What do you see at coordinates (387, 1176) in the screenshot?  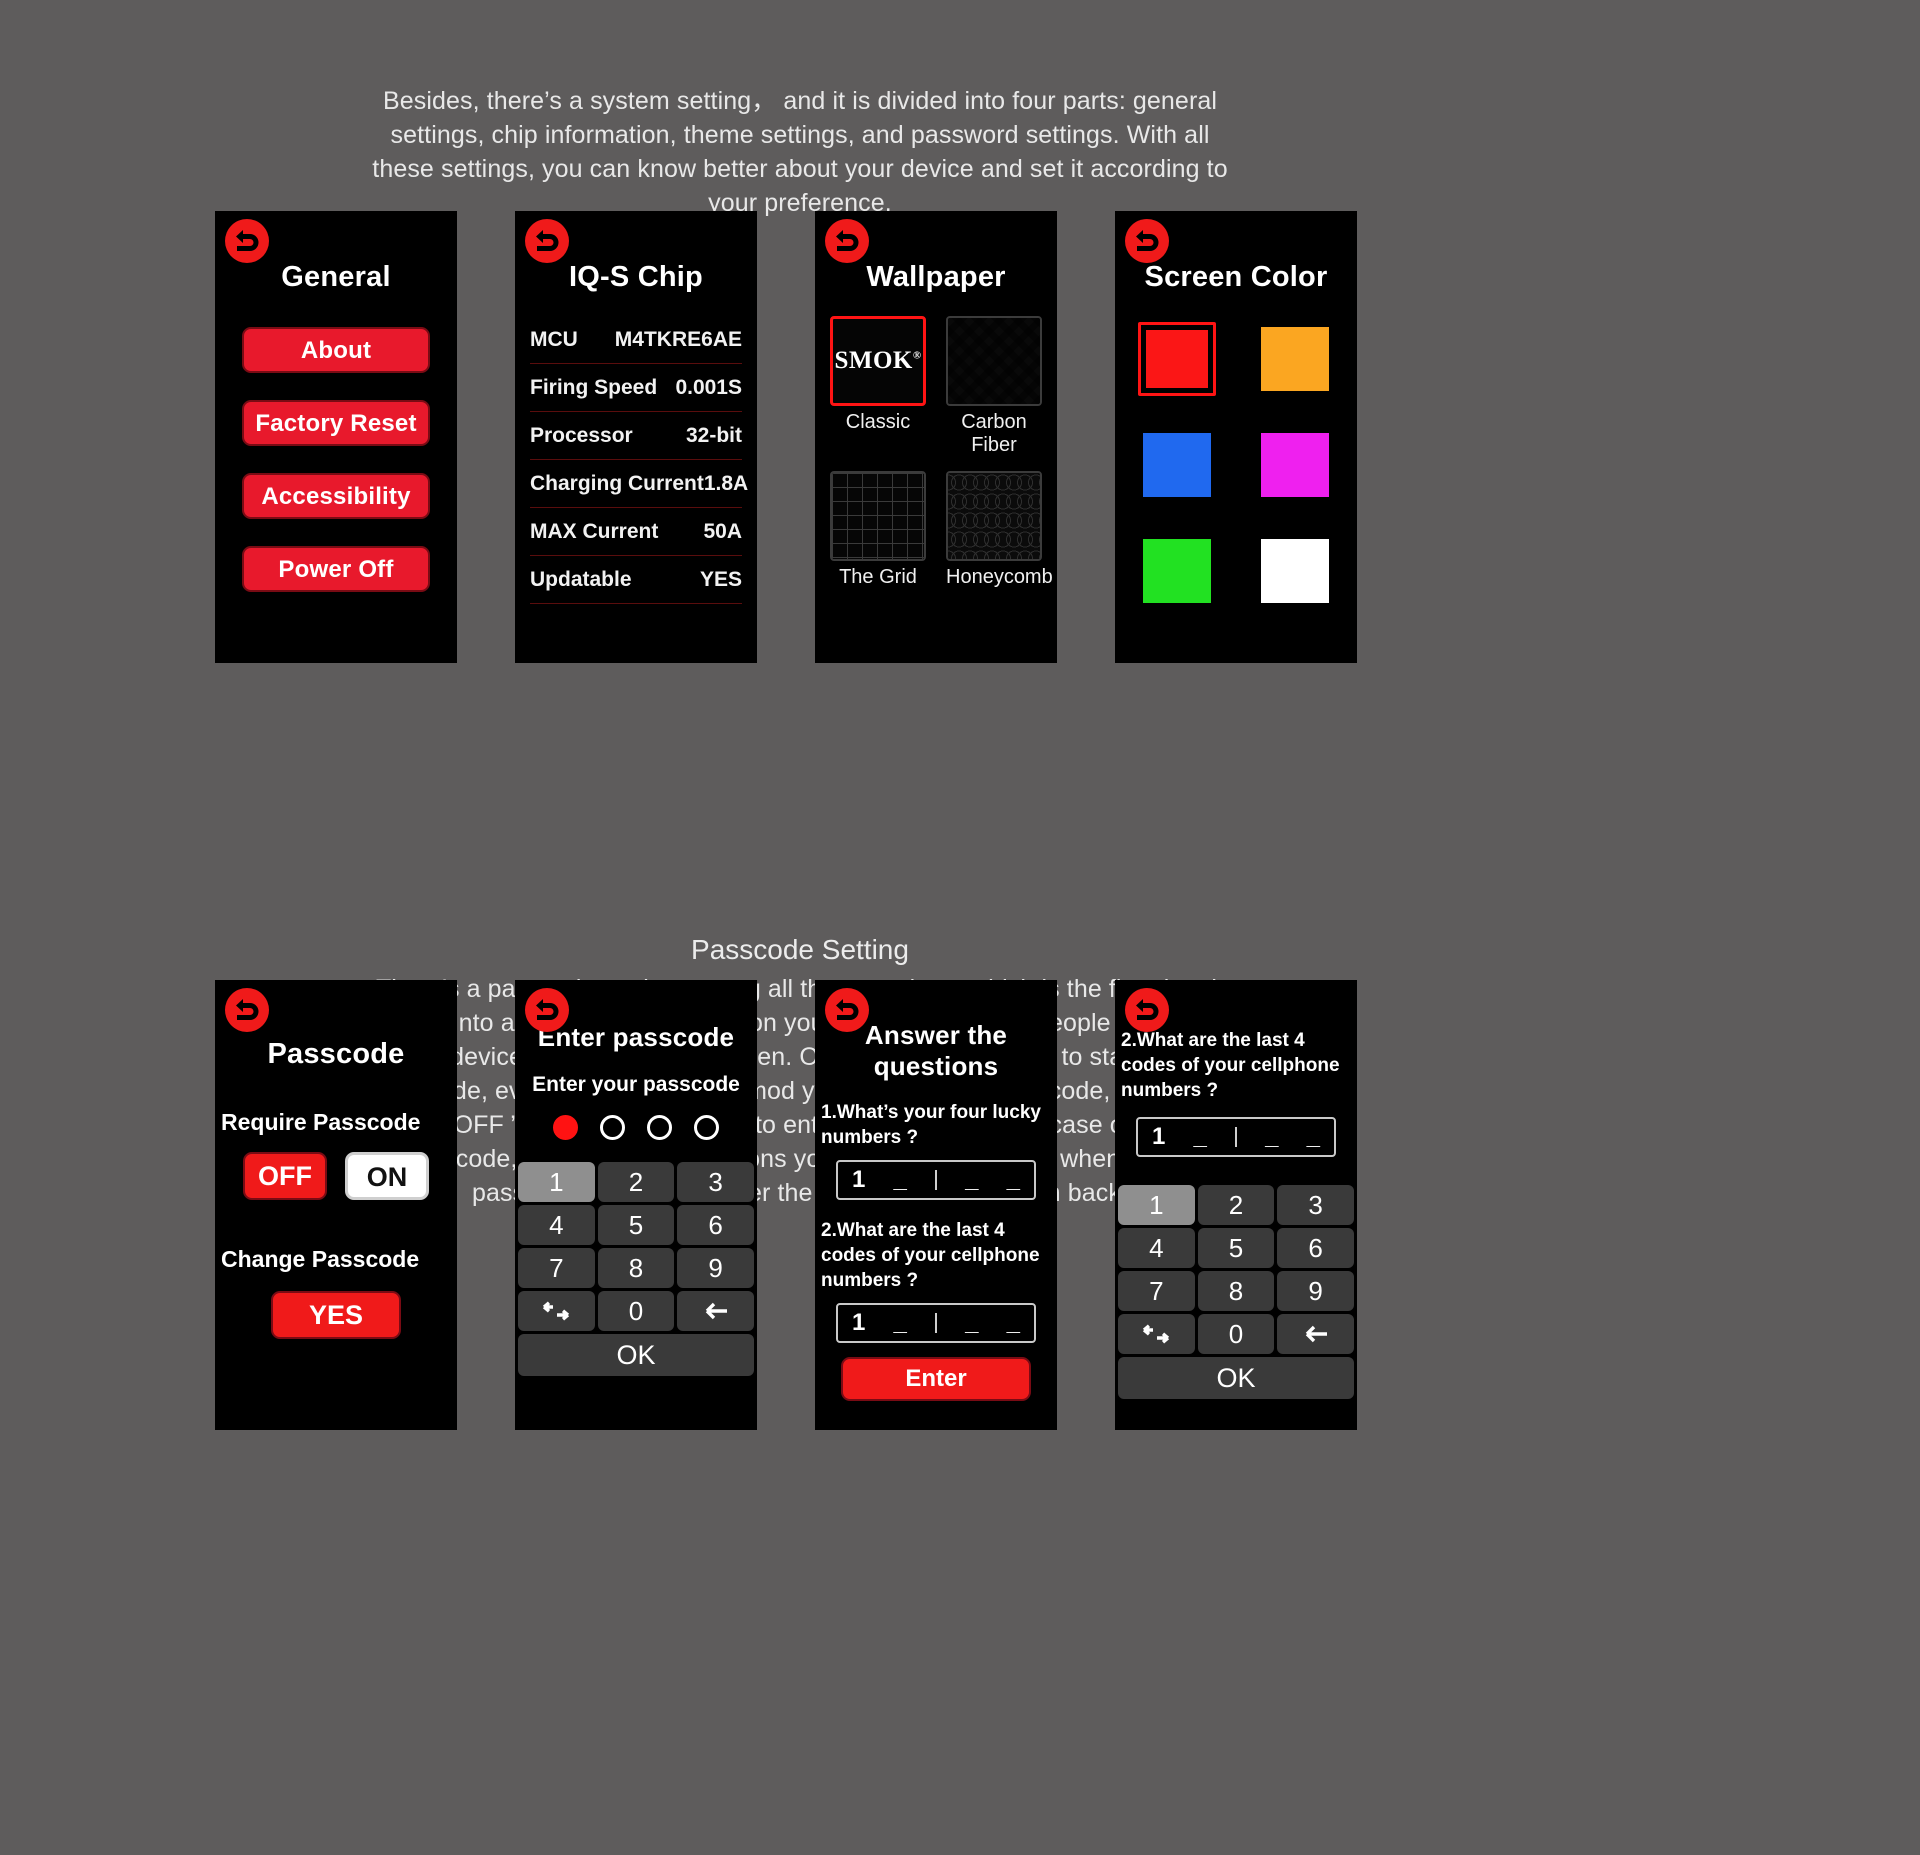 I see `toggle-on-button: ON` at bounding box center [387, 1176].